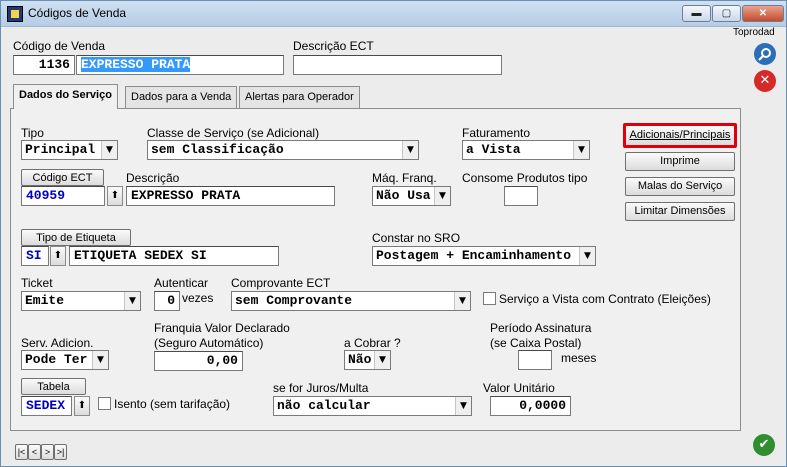 Image resolution: width=787 pixels, height=467 pixels. What do you see at coordinates (217, 149) in the screenshot?
I see `classe-value: sem Classificação` at bounding box center [217, 149].